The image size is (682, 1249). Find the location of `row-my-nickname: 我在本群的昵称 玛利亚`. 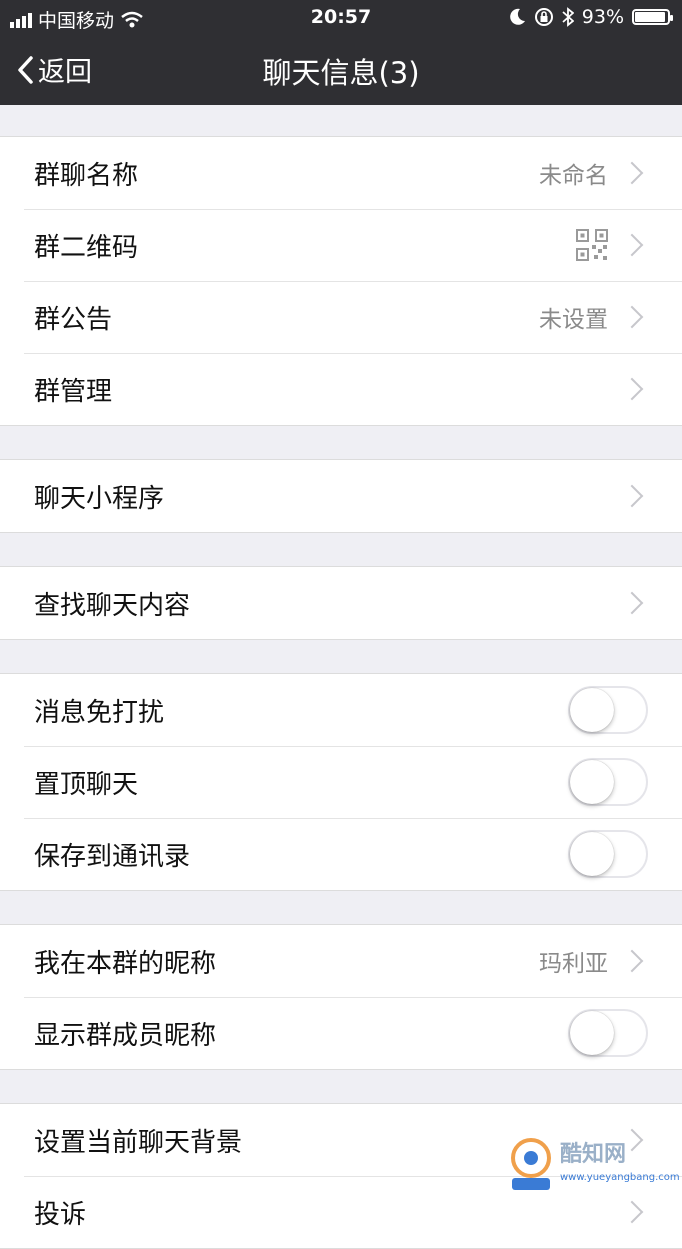

row-my-nickname: 我在本群的昵称 玛利亚 is located at coordinates (341, 961).